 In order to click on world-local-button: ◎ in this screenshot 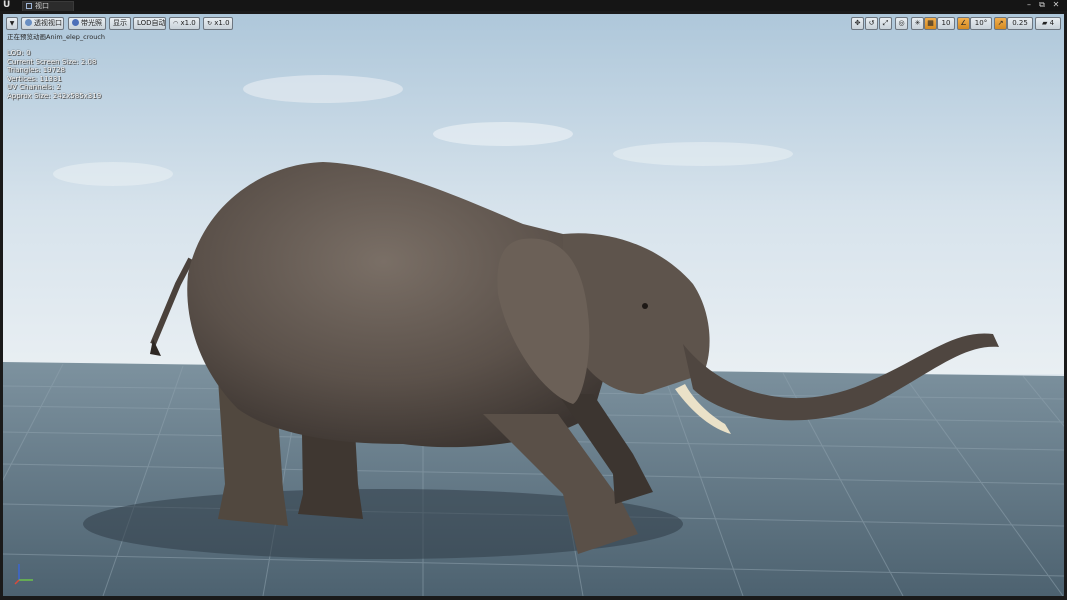, I will do `click(901, 23)`.